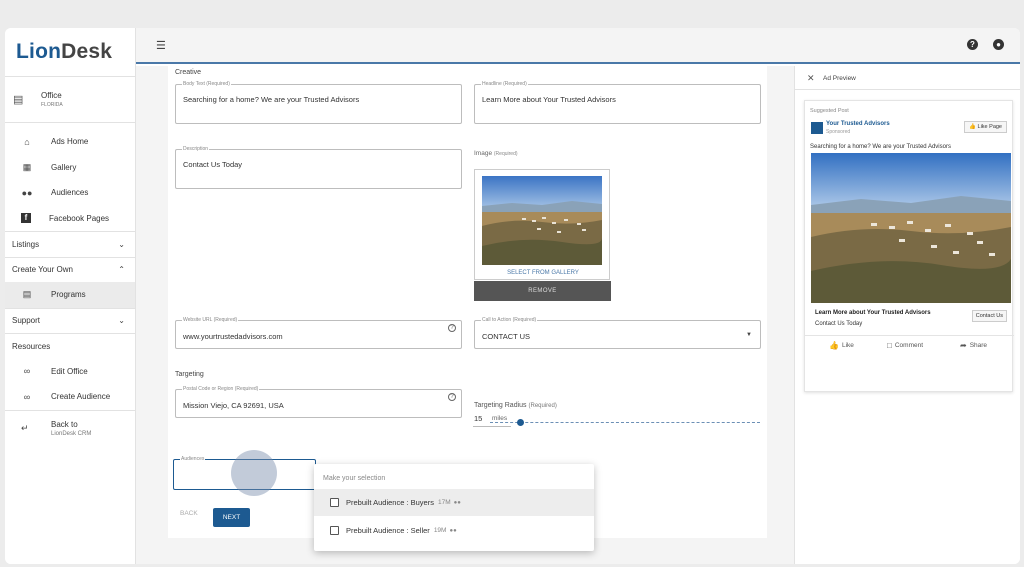  I want to click on share-icon: ➦, so click(963, 345).